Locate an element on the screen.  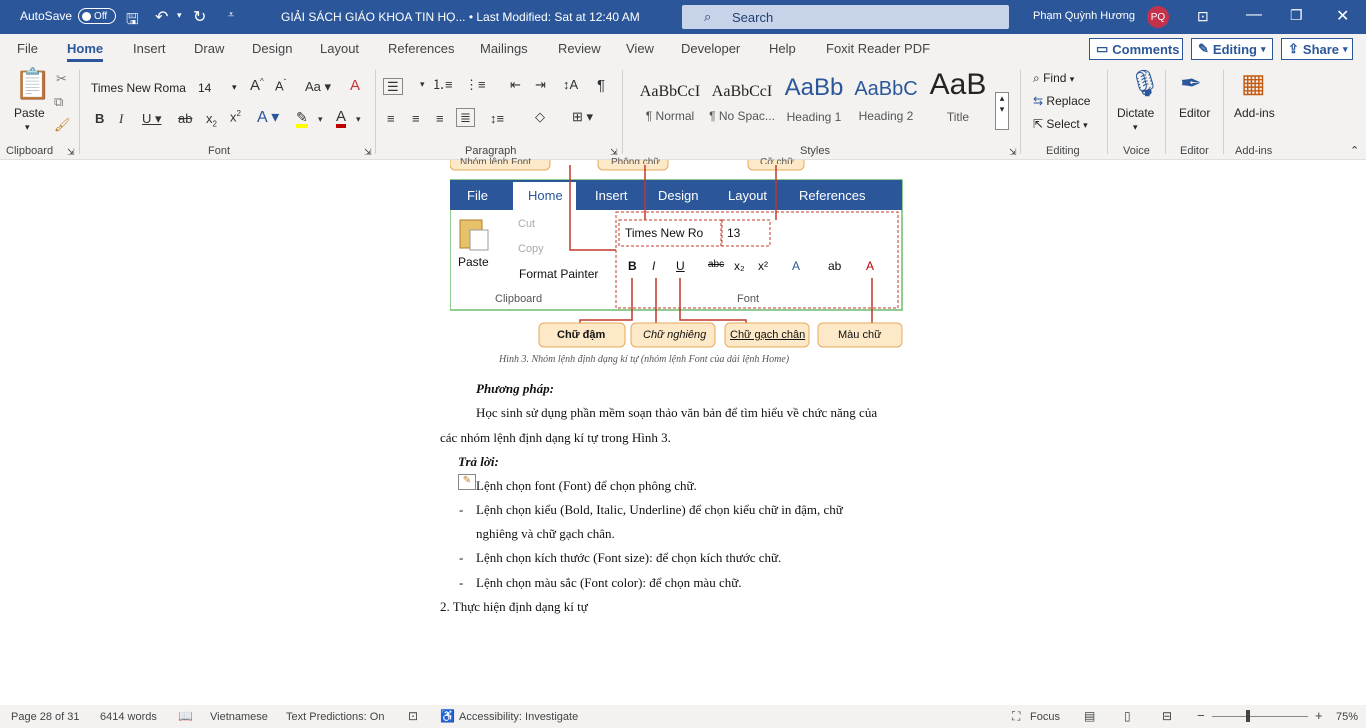
style-heading-2: AaBbC Heading 2 is located at coordinates (886, 97).